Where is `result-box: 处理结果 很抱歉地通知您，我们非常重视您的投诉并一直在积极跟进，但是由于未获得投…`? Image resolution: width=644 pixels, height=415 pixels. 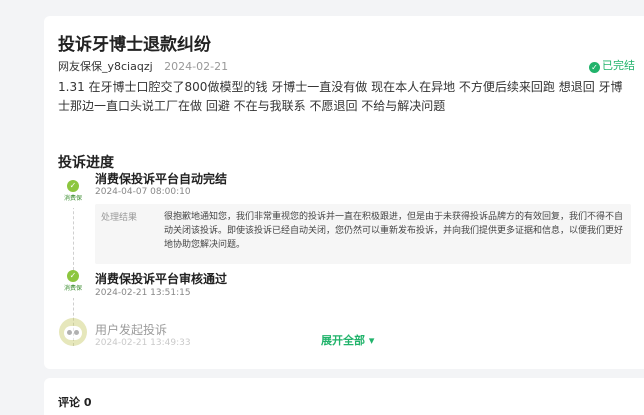
result-box: 处理结果 很抱歉地通知您，我们非常重视您的投诉并一直在积极跟进，但是由于未获得投… is located at coordinates (363, 234).